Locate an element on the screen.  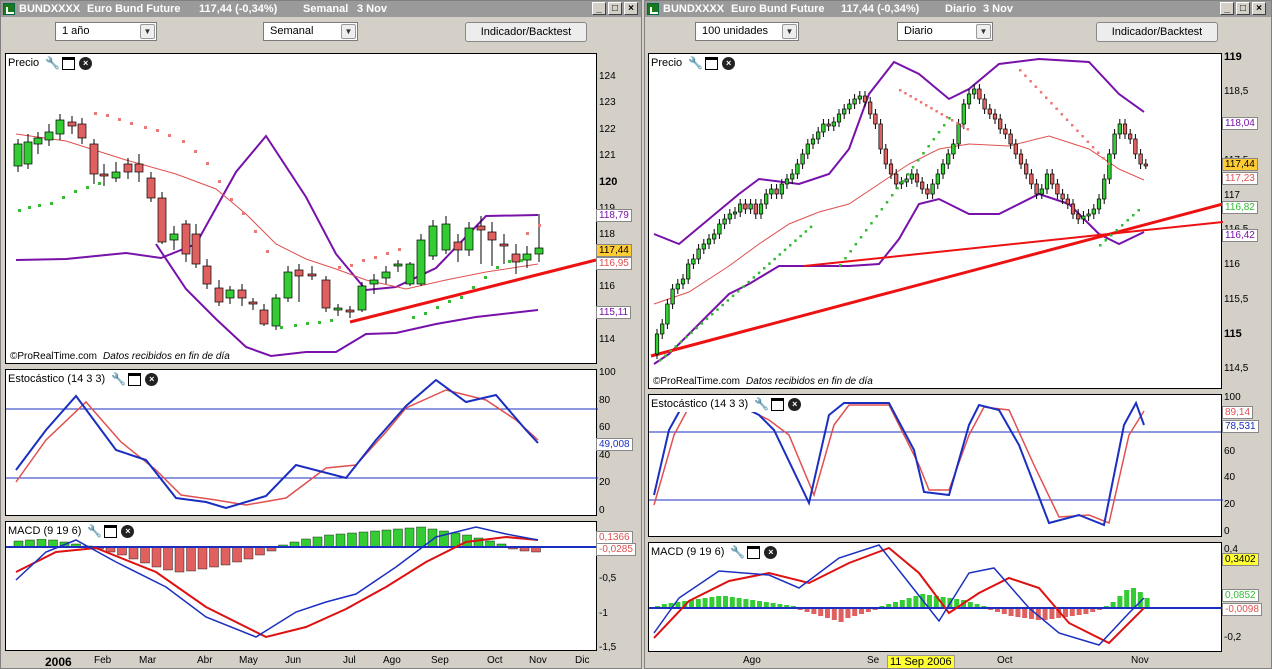
left-macd-panel: MACD (9 19 6) 🔧 × is located at coordinates (301, 586).